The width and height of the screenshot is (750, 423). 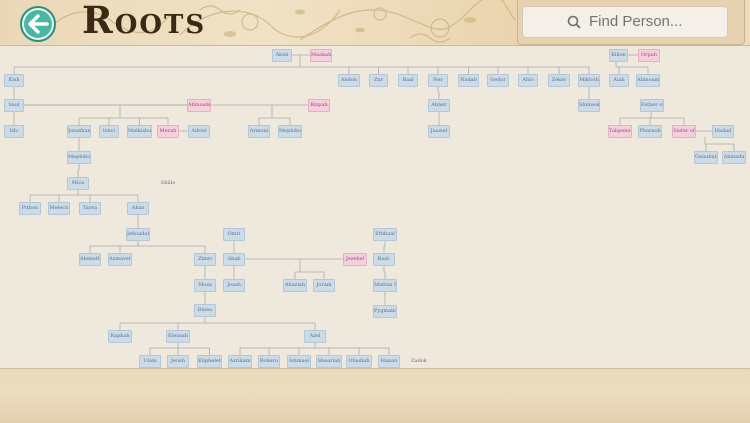 What do you see at coordinates (324, 285) in the screenshot?
I see `person-node-joram: Joram` at bounding box center [324, 285].